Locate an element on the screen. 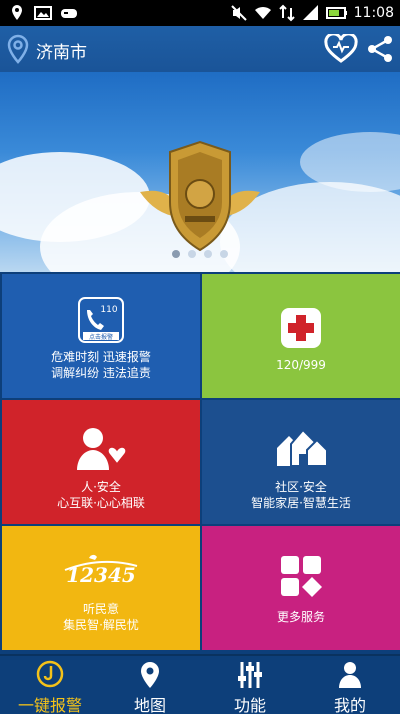 The height and width of the screenshot is (714, 400). houses-icon is located at coordinates (302, 447).